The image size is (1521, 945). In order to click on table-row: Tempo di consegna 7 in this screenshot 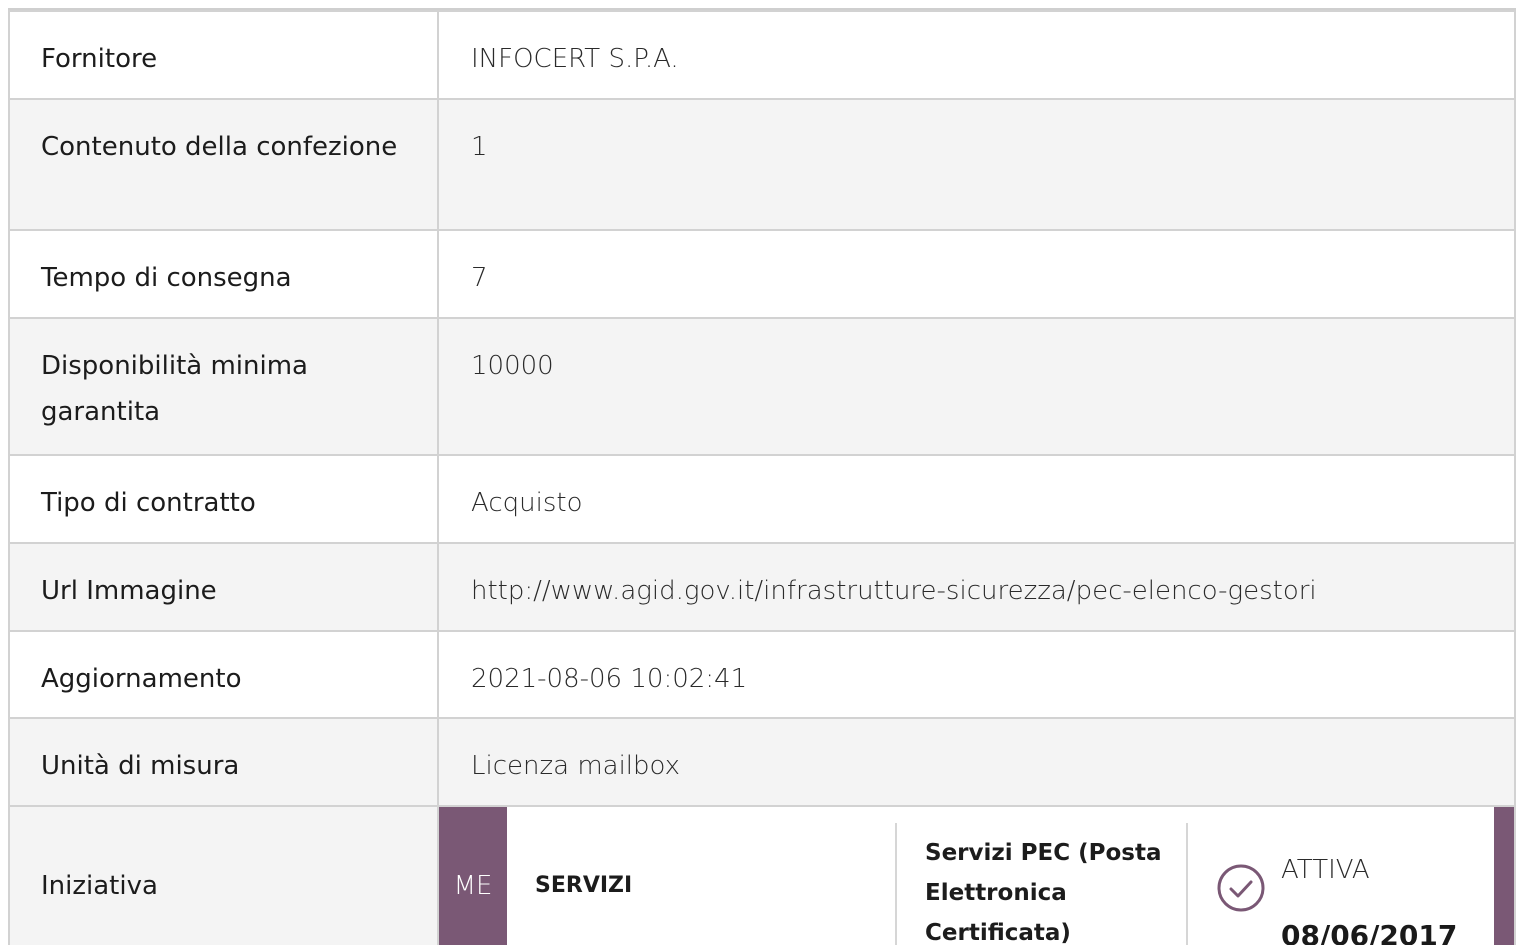, I will do `click(762, 274)`.